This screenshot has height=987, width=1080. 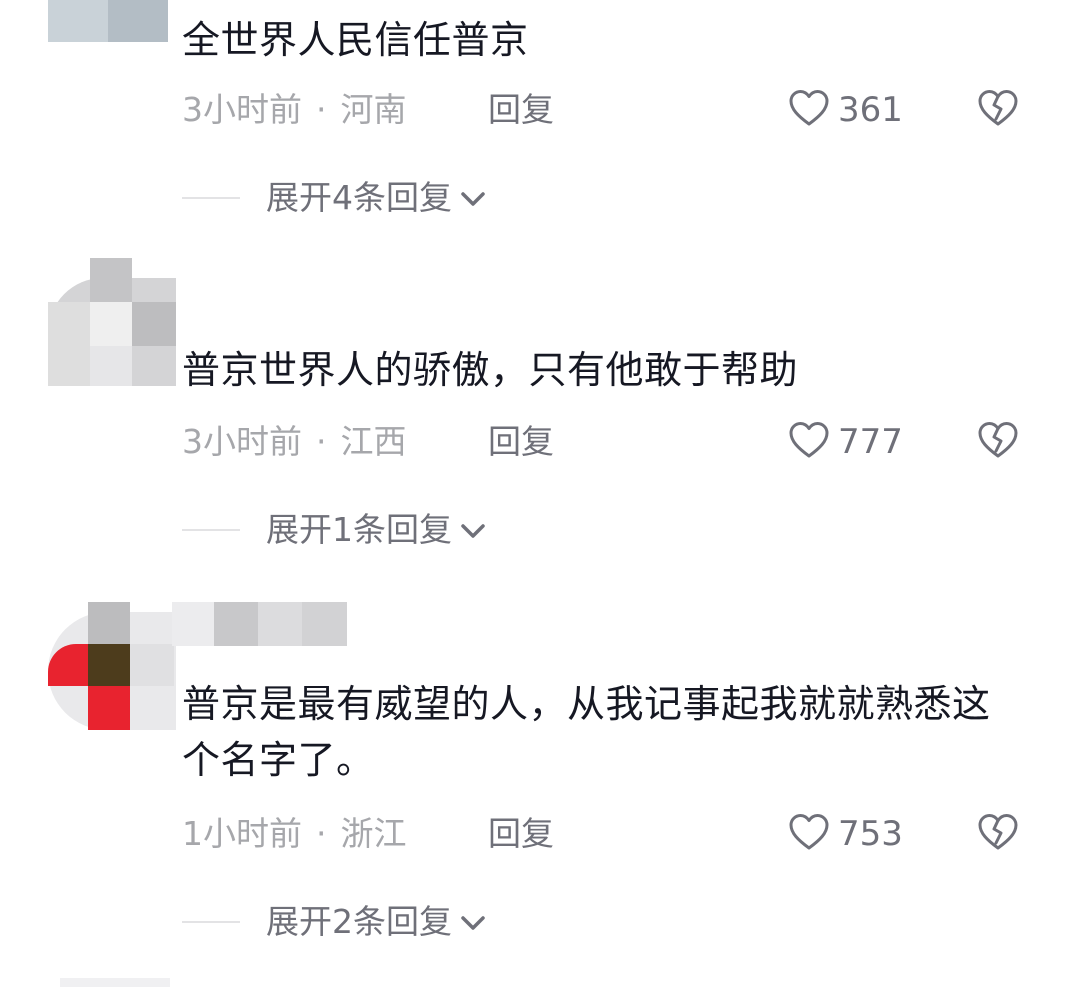 What do you see at coordinates (259, 624) in the screenshot?
I see `username-blurred` at bounding box center [259, 624].